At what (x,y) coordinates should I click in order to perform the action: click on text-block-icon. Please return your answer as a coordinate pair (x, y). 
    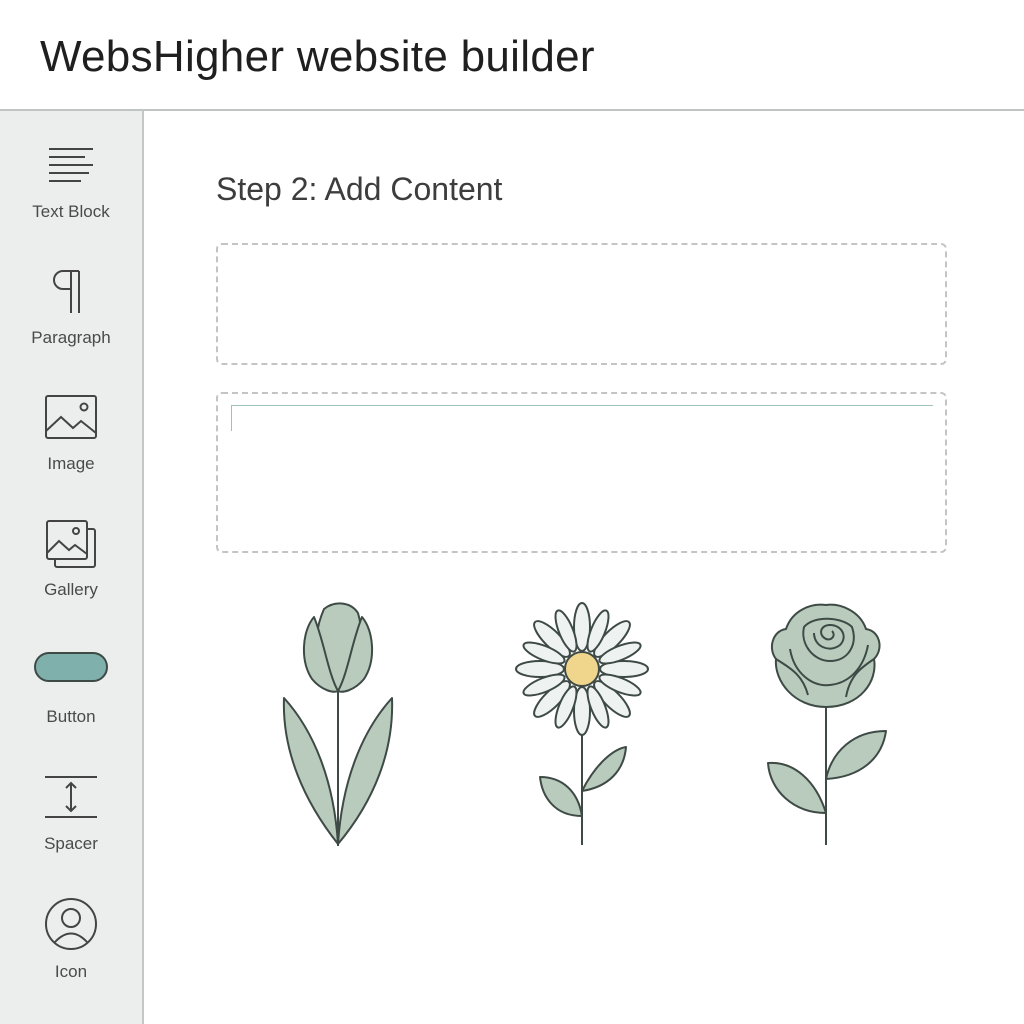
    Looking at the image, I should click on (71, 176).